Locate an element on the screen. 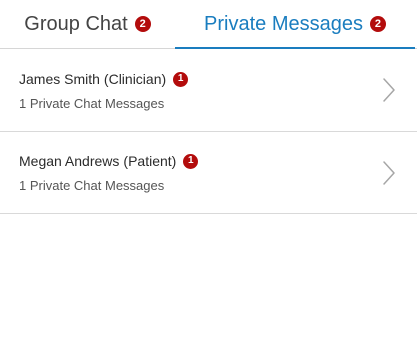 This screenshot has width=417, height=350. tab-private-messages: Private Messages 2 is located at coordinates (295, 24).